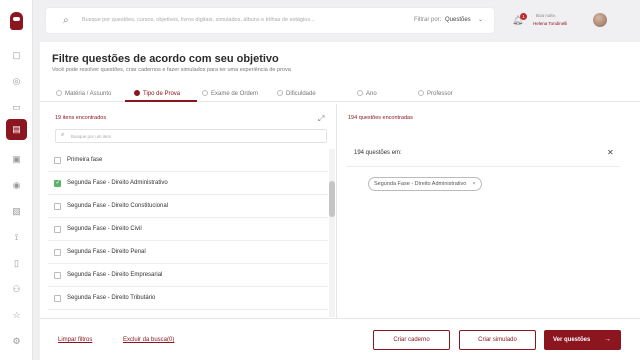 The width and height of the screenshot is (640, 360). What do you see at coordinates (188, 160) in the screenshot?
I see `list-item: Primeira fase` at bounding box center [188, 160].